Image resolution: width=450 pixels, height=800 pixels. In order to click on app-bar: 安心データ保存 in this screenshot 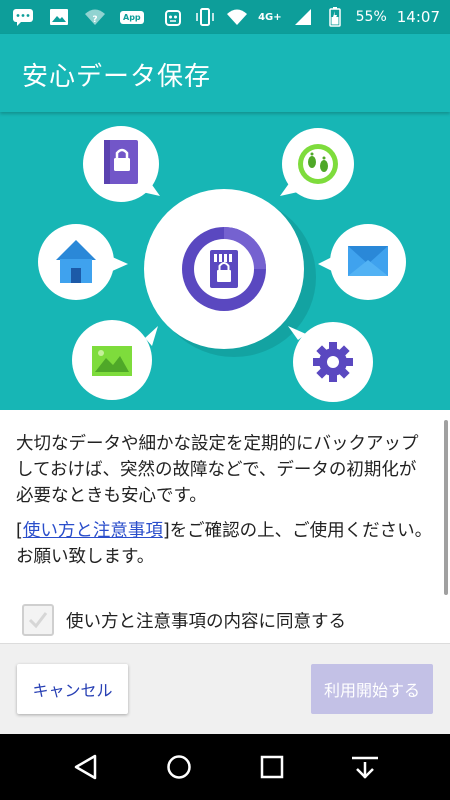, I will do `click(225, 73)`.